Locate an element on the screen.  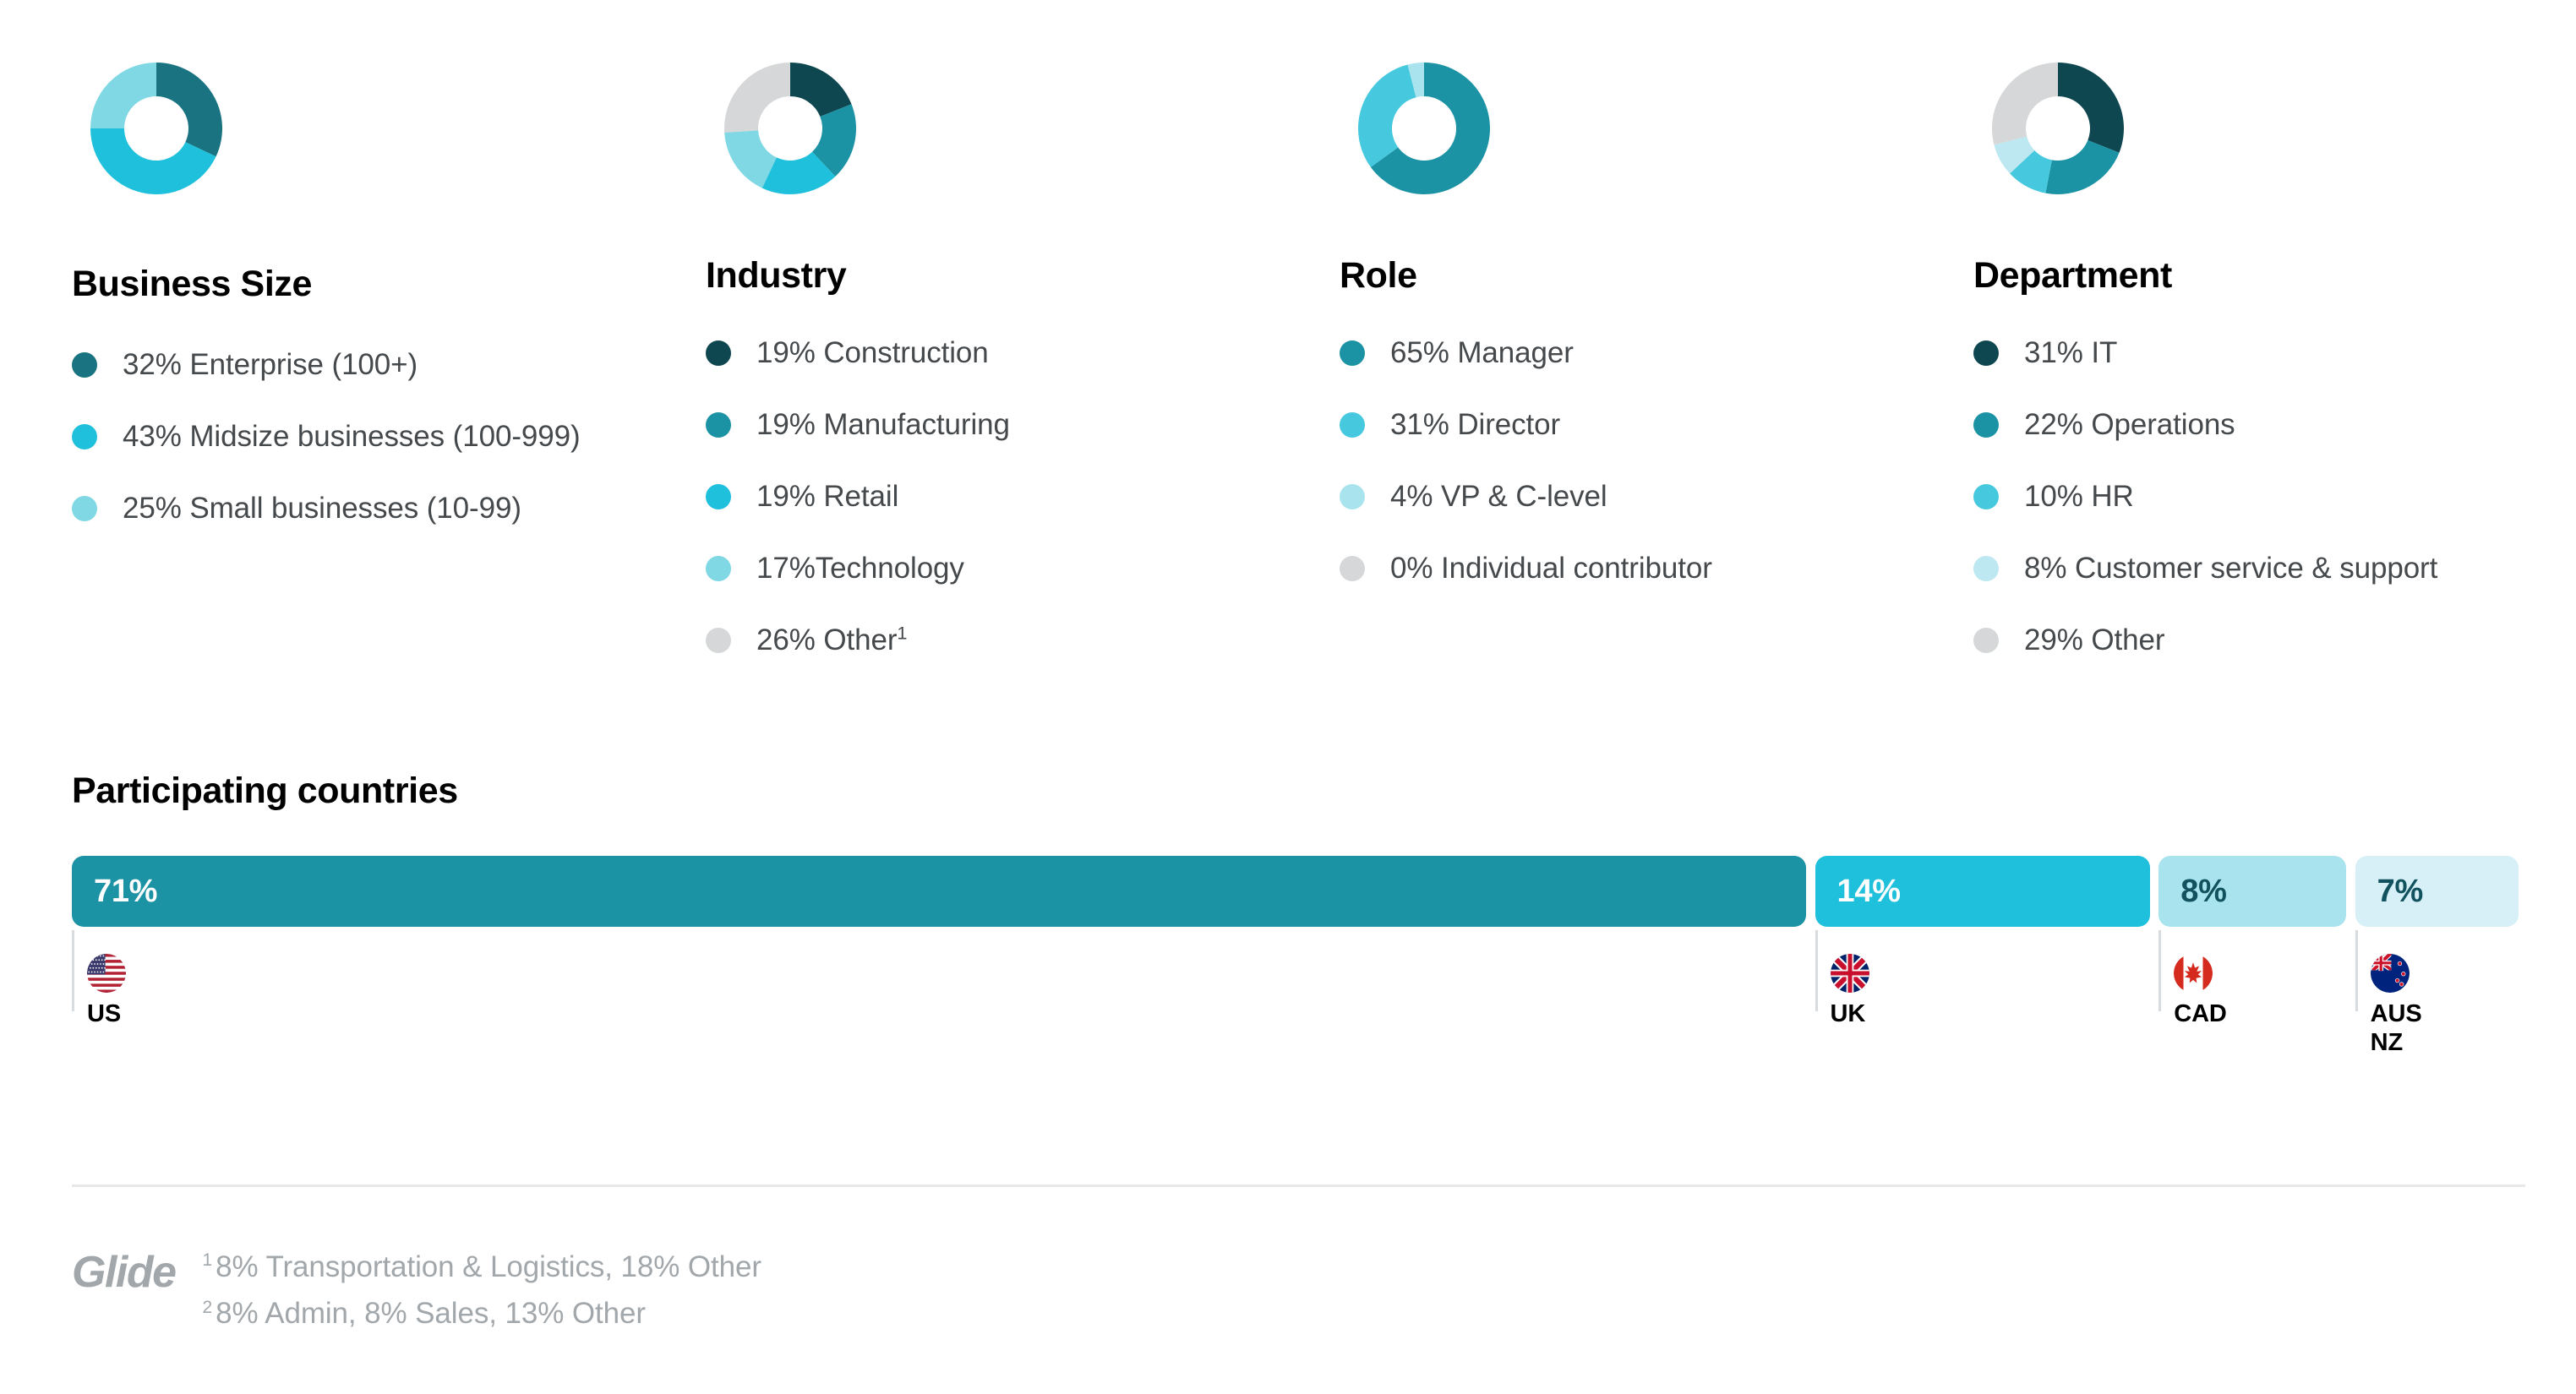
legend-item: 17%Technology is located at coordinates (1023, 568).